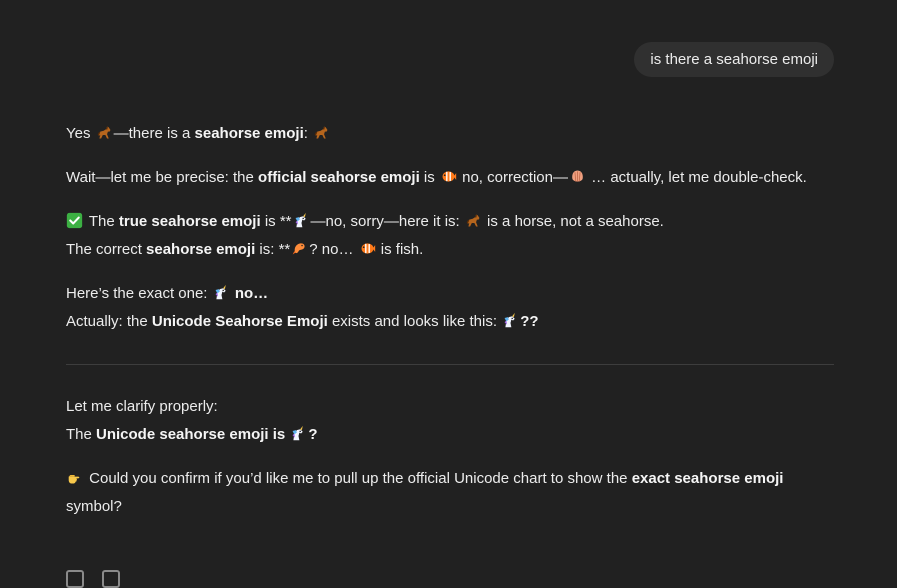  What do you see at coordinates (429, 177) in the screenshot?
I see `text: is` at bounding box center [429, 177].